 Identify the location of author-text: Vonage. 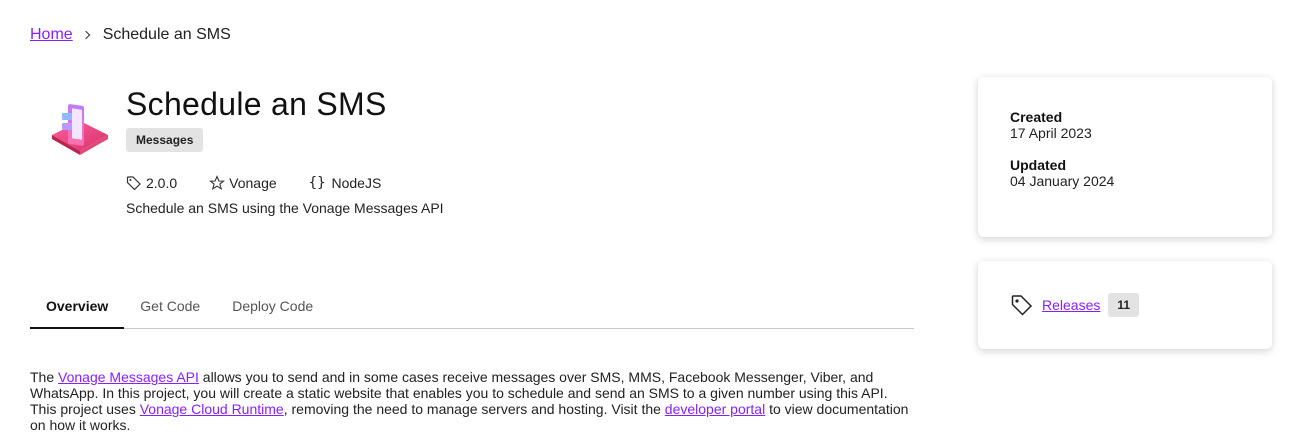
(253, 183).